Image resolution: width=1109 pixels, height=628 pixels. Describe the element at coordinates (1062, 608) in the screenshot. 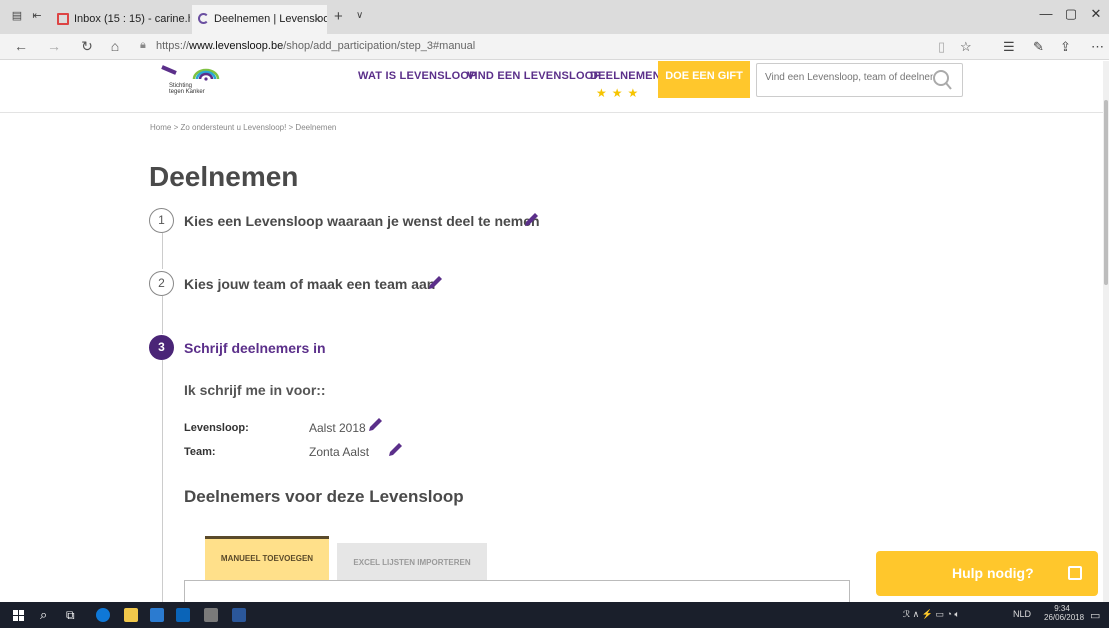

I see `clock-time: 9:34` at that location.